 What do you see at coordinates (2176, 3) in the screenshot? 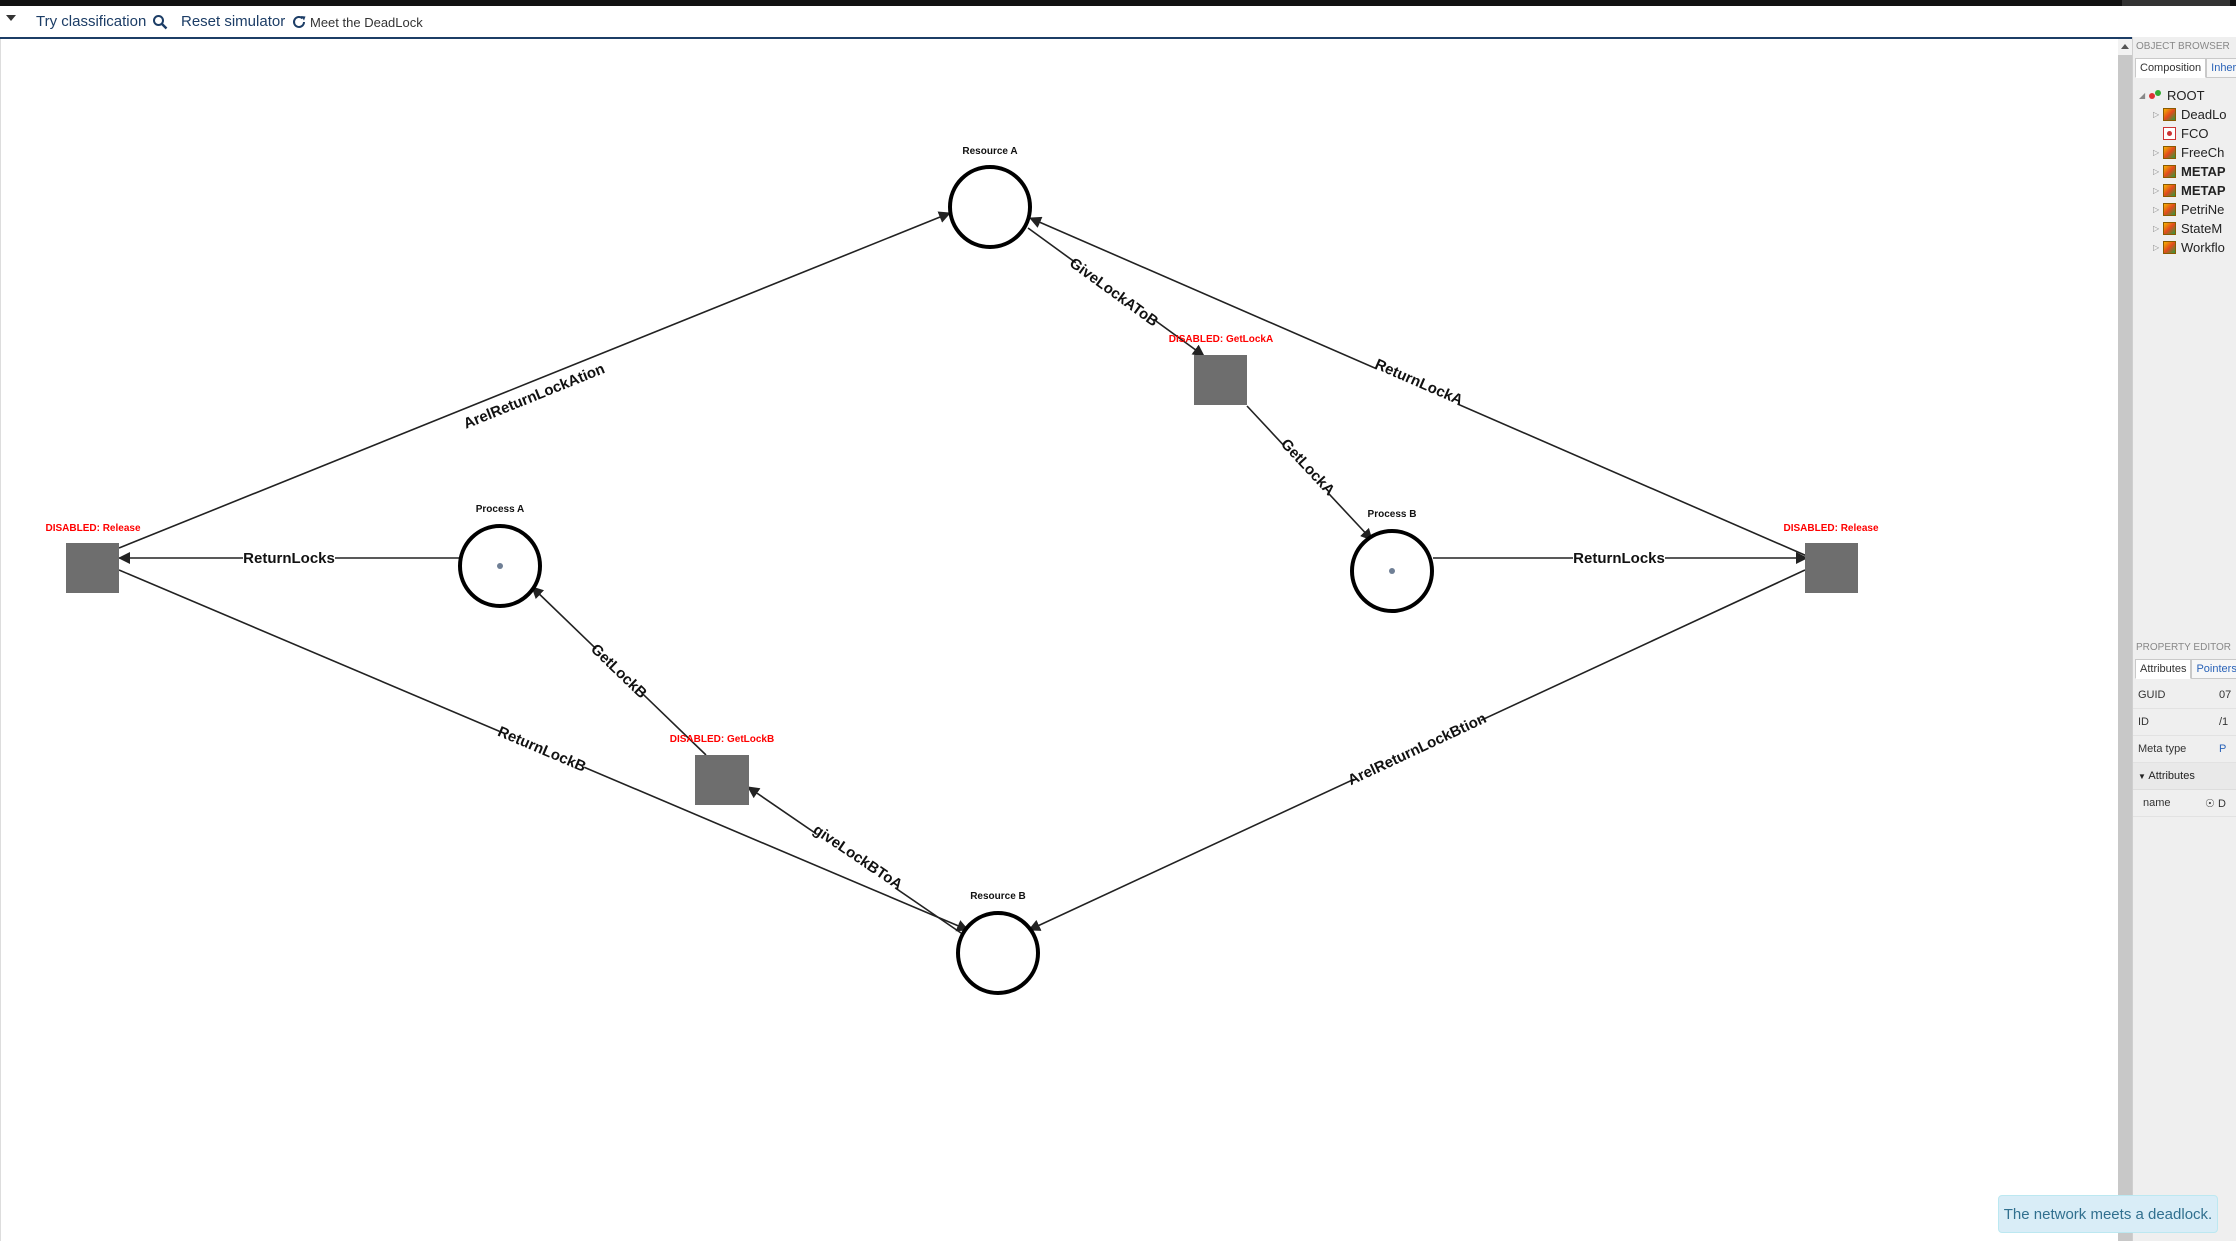
I see `window-controls` at bounding box center [2176, 3].